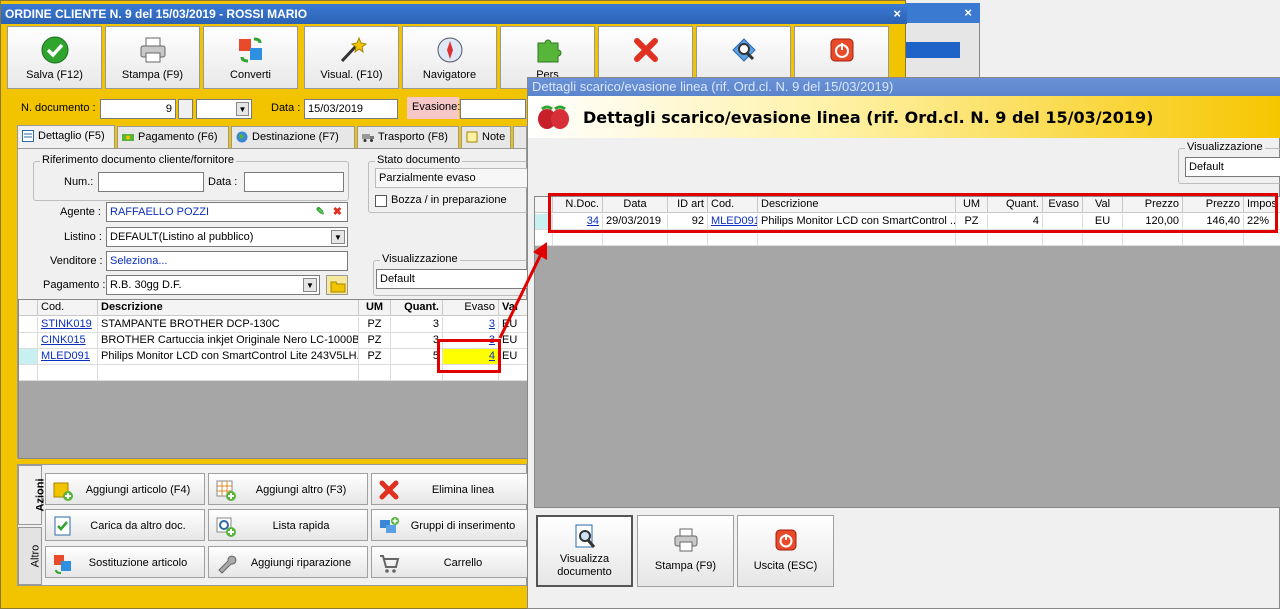 The height and width of the screenshot is (609, 1280). I want to click on background-selected-item, so click(933, 50).